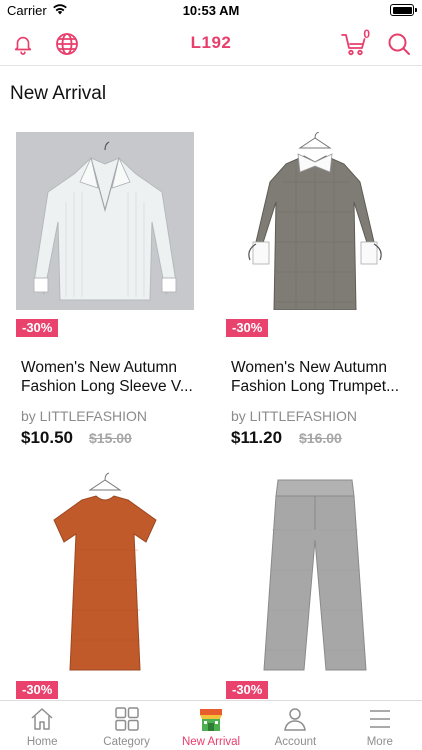 The image size is (422, 750). I want to click on clock: 10:53 AM, so click(211, 10).